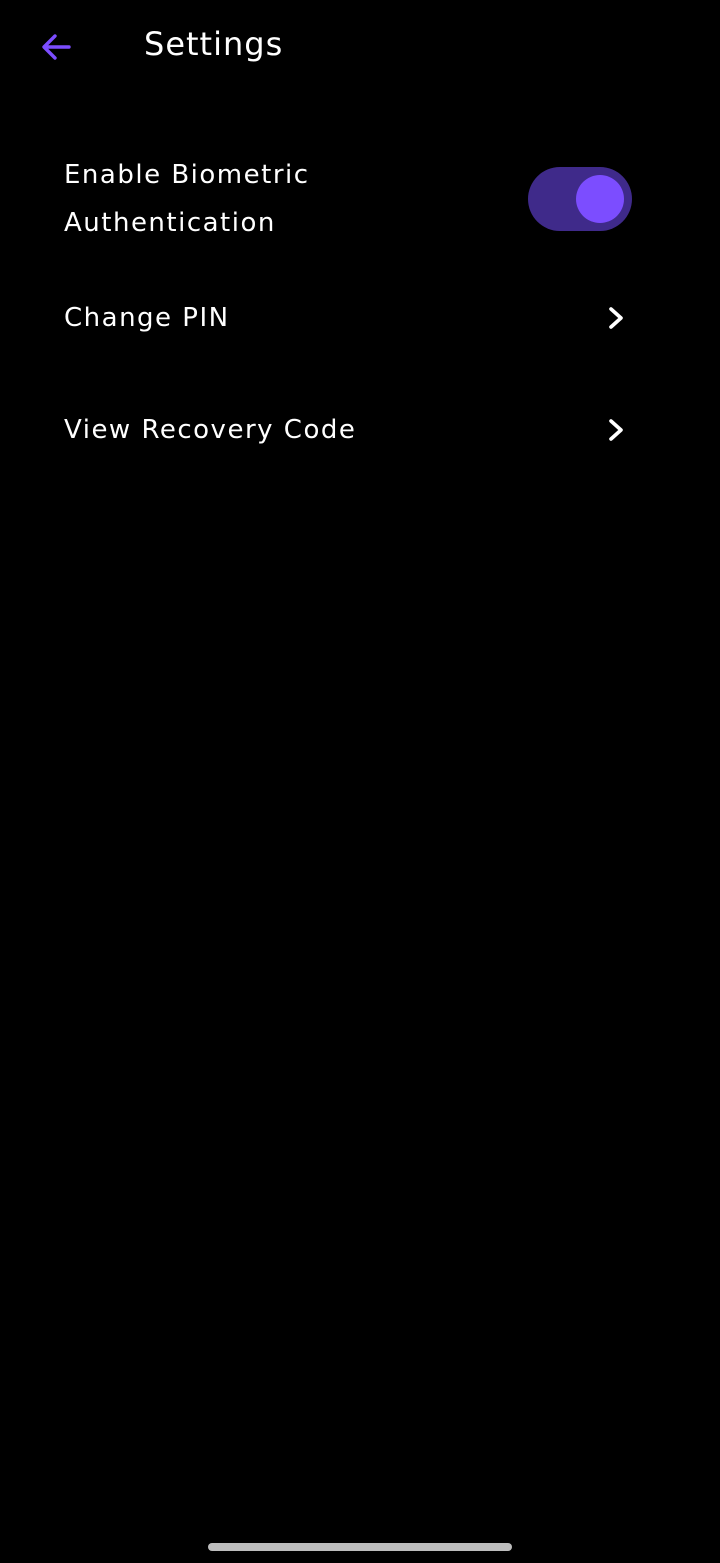  Describe the element at coordinates (360, 199) in the screenshot. I see `biometric-setting-row: Enable Biometric Authentication` at that location.